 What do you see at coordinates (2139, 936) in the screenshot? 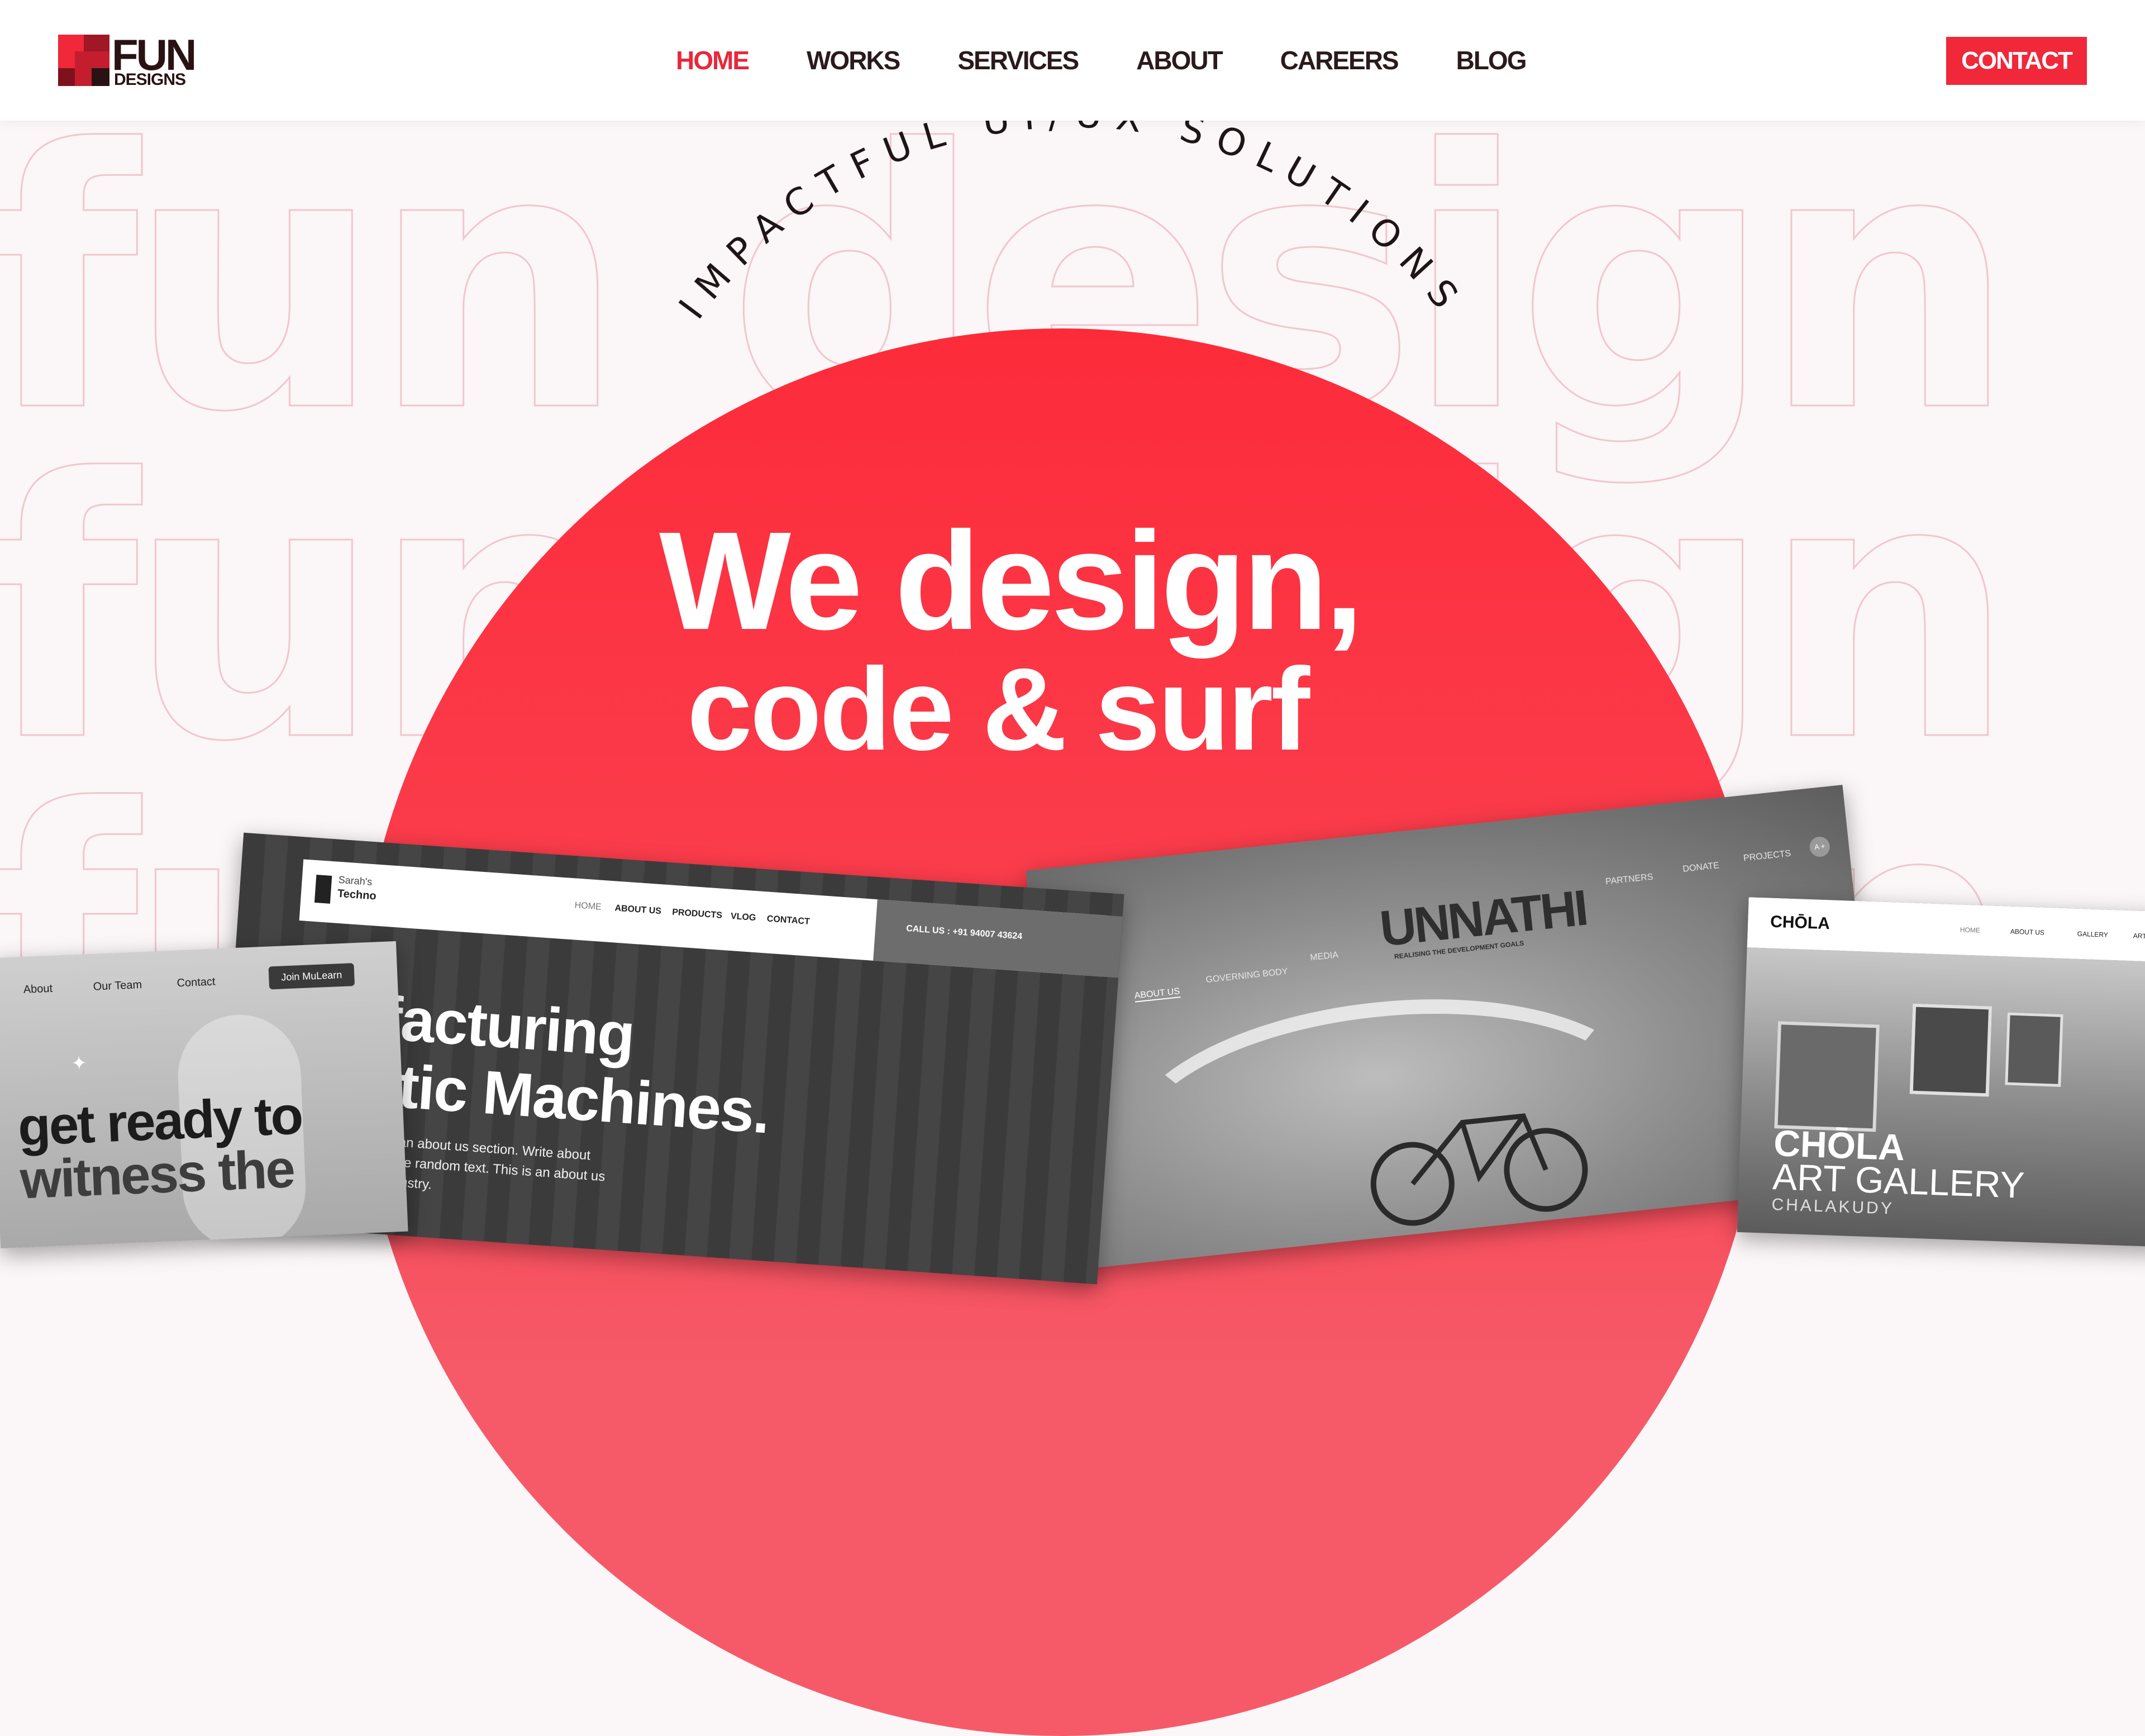
I see `chola-nav-artist: ARTIST` at bounding box center [2139, 936].